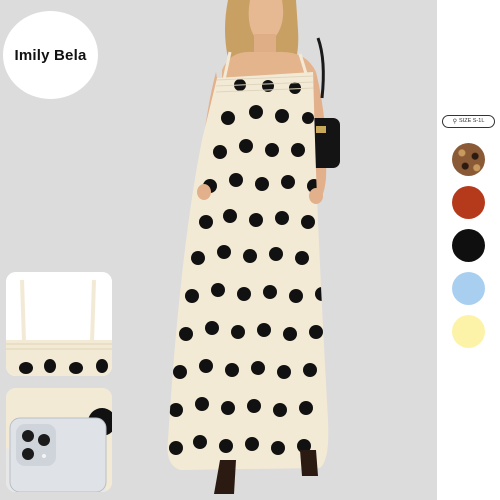 The image size is (500, 500). Describe the element at coordinates (468, 288) in the screenshot. I see `swatch-light-blue` at that location.